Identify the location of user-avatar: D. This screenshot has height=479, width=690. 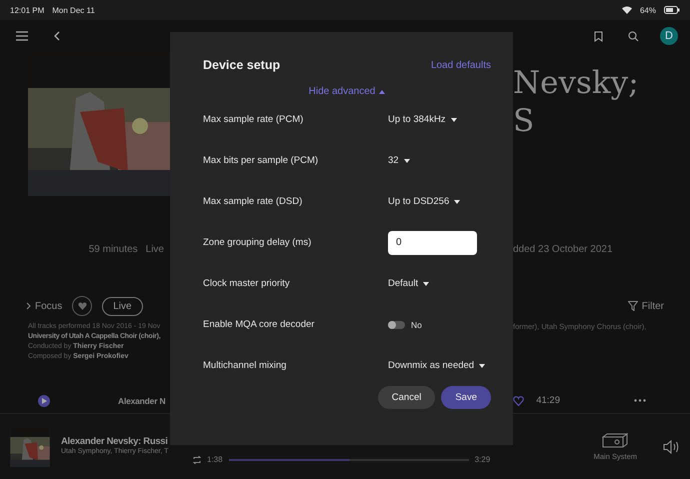
(669, 36).